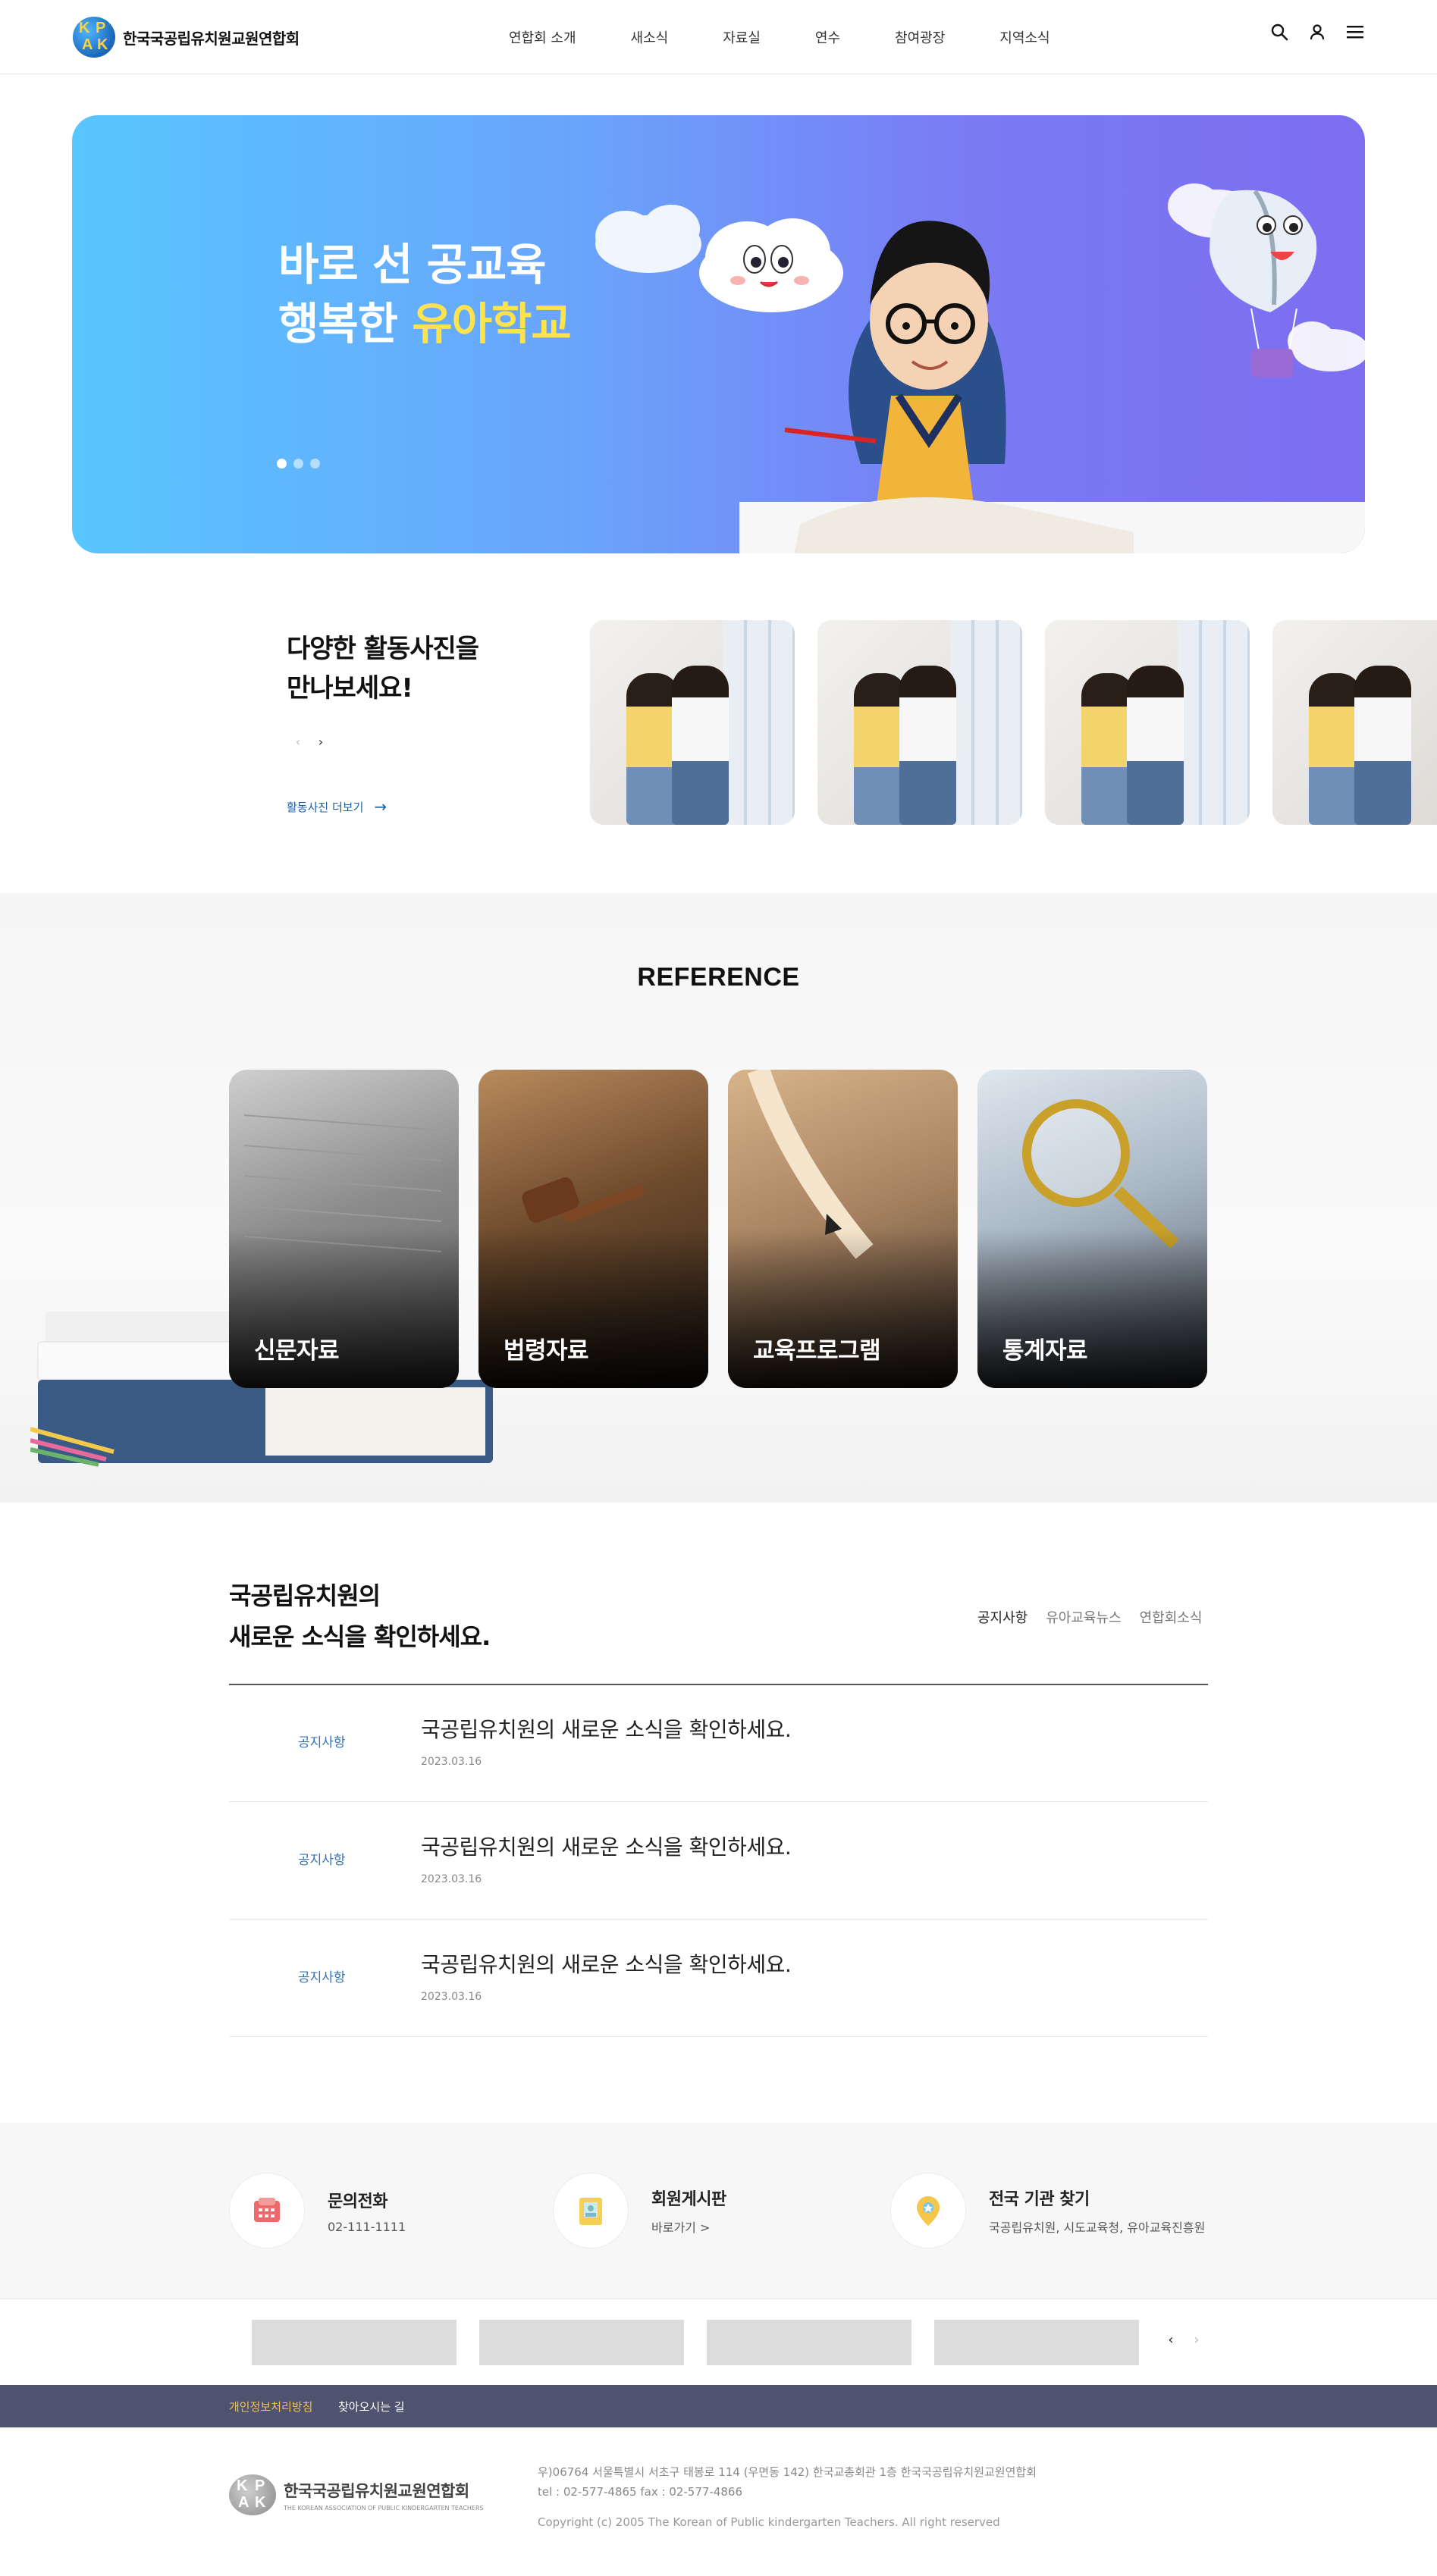 This screenshot has width=1437, height=2576. I want to click on hero-pagination, so click(302, 464).